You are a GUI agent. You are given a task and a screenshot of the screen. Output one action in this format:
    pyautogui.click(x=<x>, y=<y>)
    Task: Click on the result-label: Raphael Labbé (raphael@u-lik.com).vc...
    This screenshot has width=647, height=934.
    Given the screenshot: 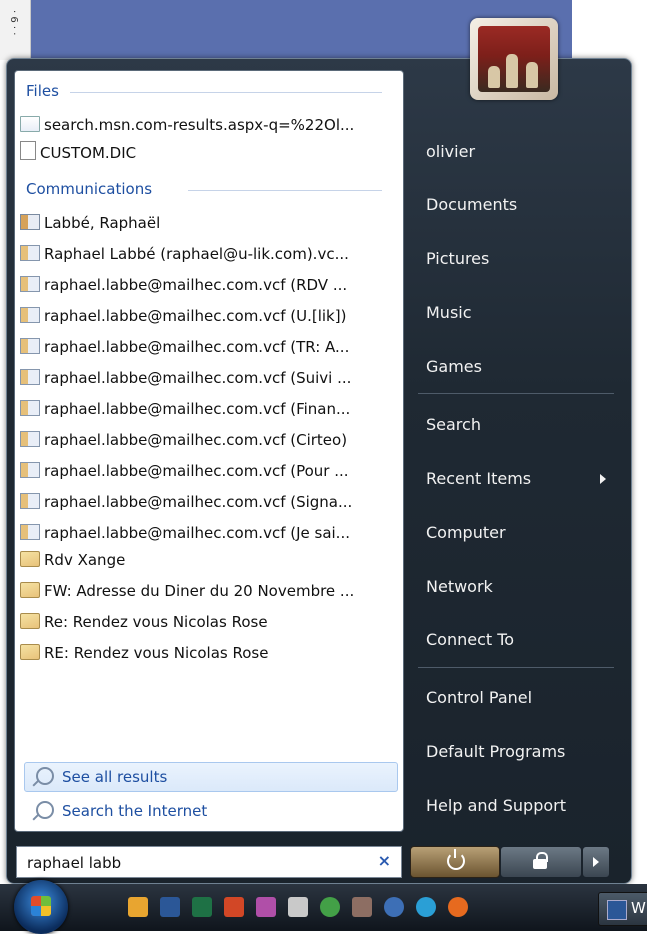 What is the action you would take?
    pyautogui.click(x=196, y=254)
    